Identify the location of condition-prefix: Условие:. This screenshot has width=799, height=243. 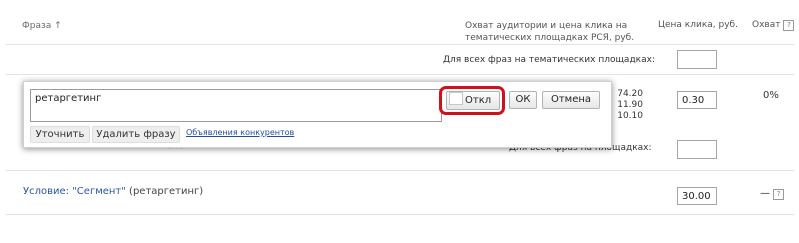
(46, 191).